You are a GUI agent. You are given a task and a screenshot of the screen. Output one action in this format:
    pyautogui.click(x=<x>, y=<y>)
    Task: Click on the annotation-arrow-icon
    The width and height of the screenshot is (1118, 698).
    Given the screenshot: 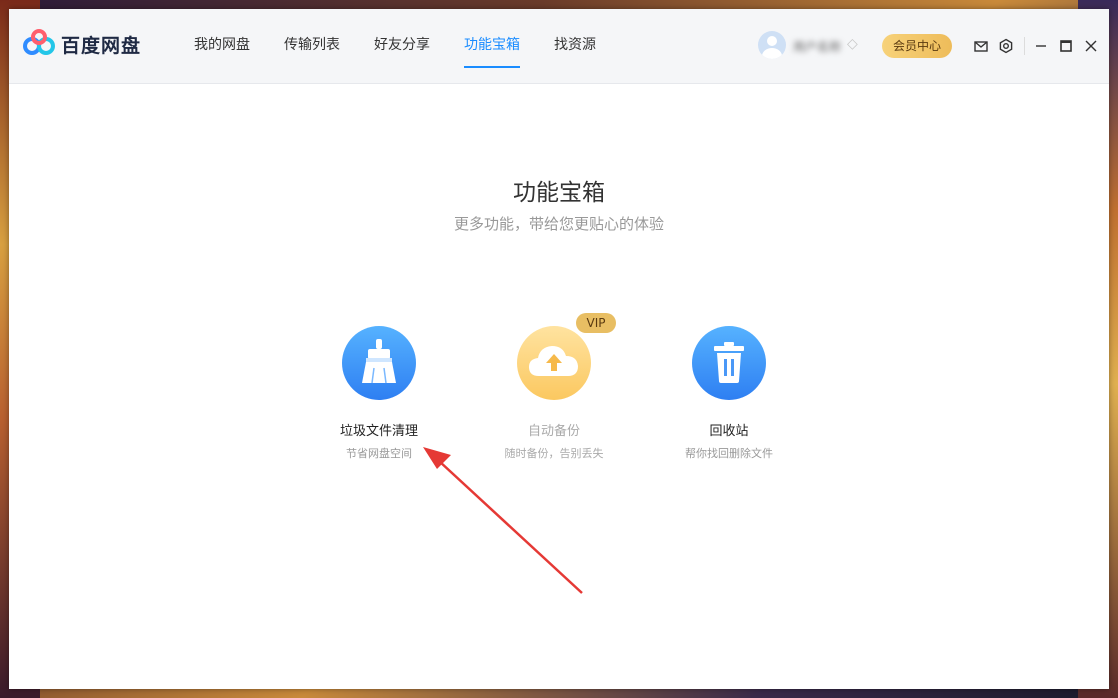 What is the action you would take?
    pyautogui.click(x=503, y=520)
    